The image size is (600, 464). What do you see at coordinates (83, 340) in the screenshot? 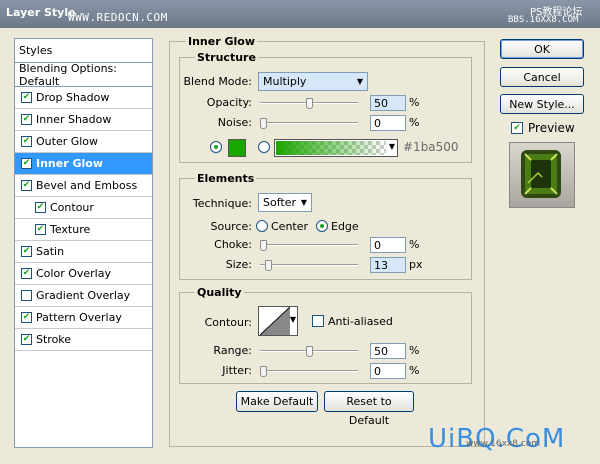
I see `style-item-stroke: Stroke` at bounding box center [83, 340].